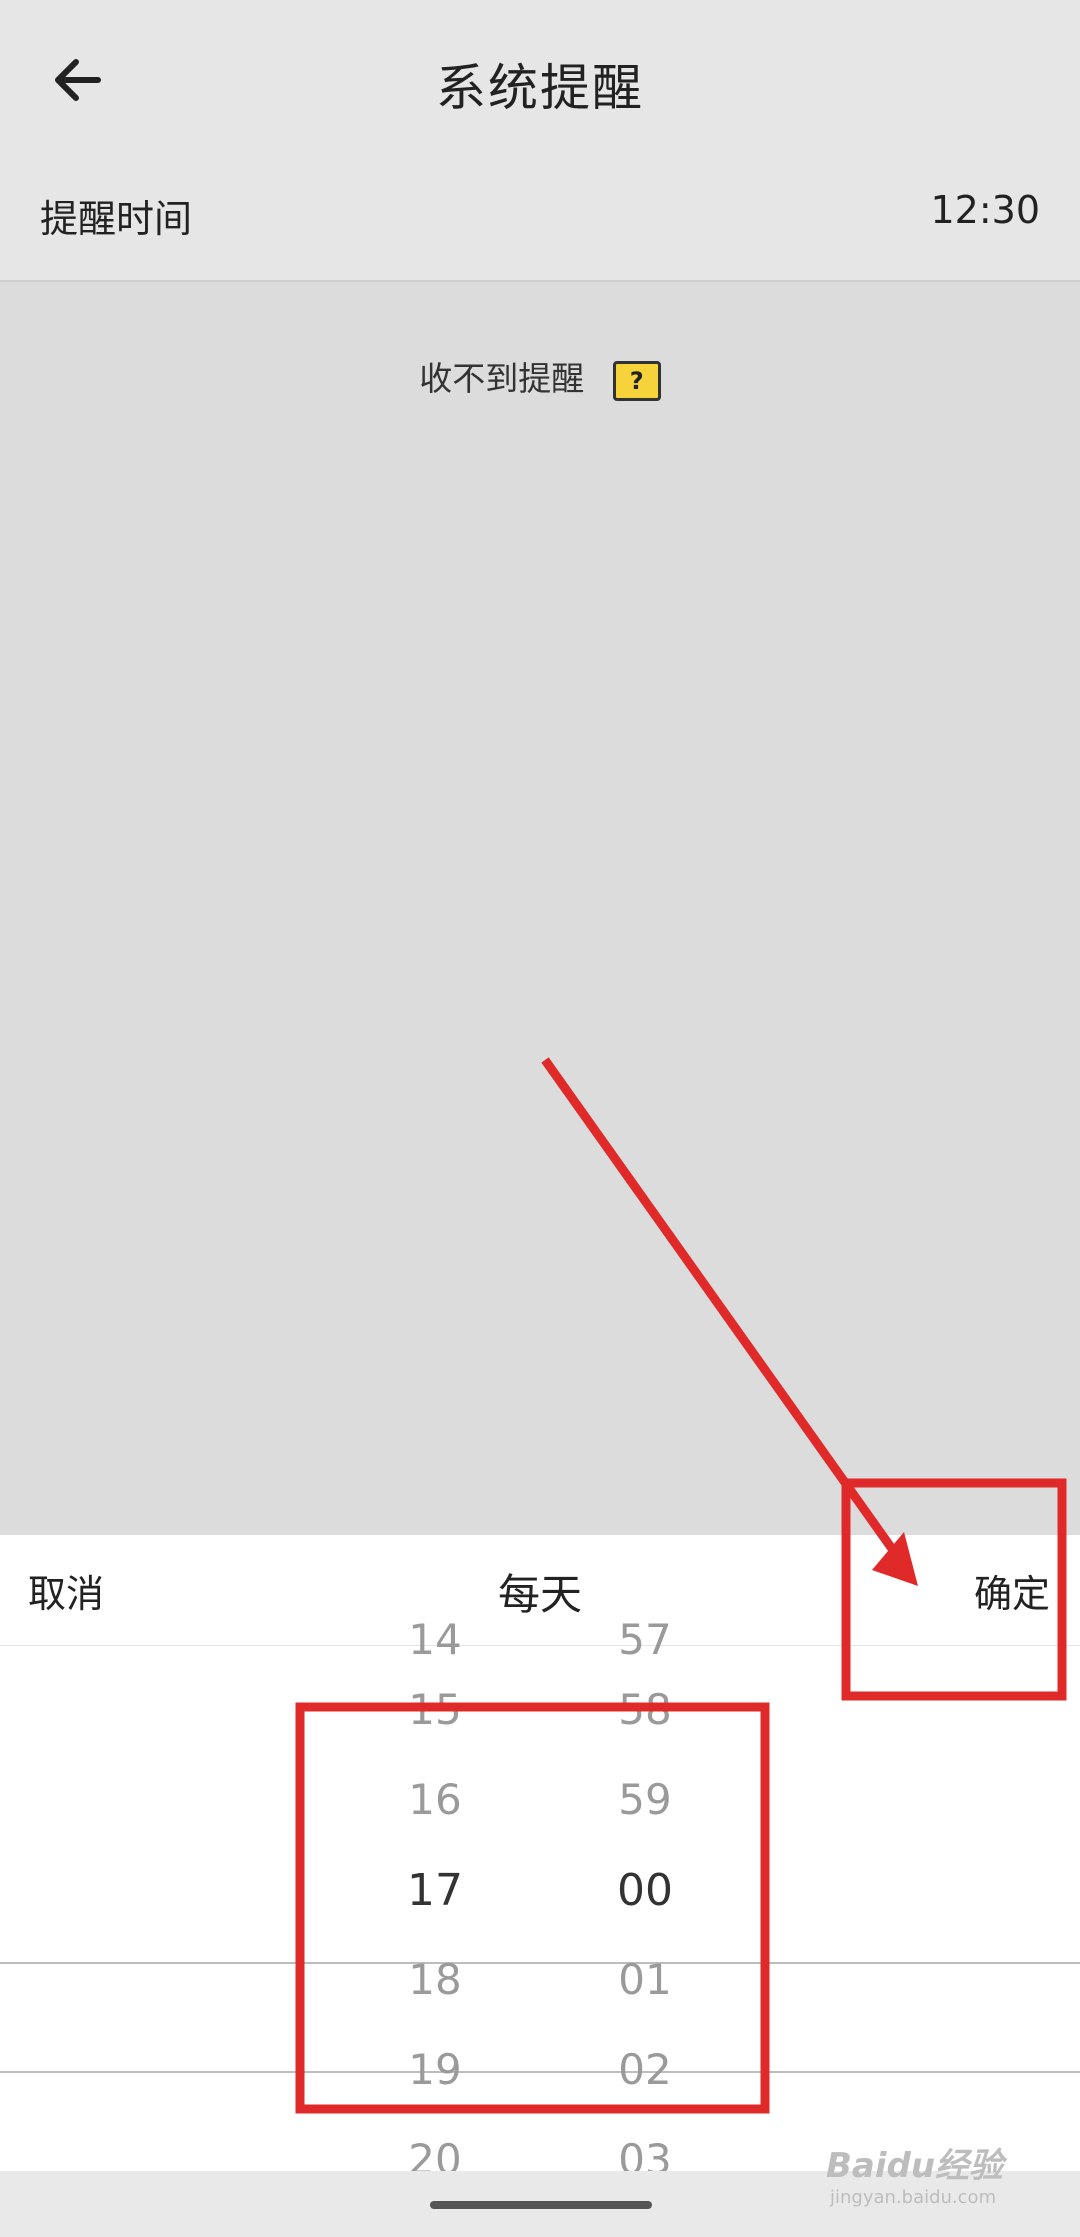  I want to click on watermark-text: Baidu经验, so click(915, 2166).